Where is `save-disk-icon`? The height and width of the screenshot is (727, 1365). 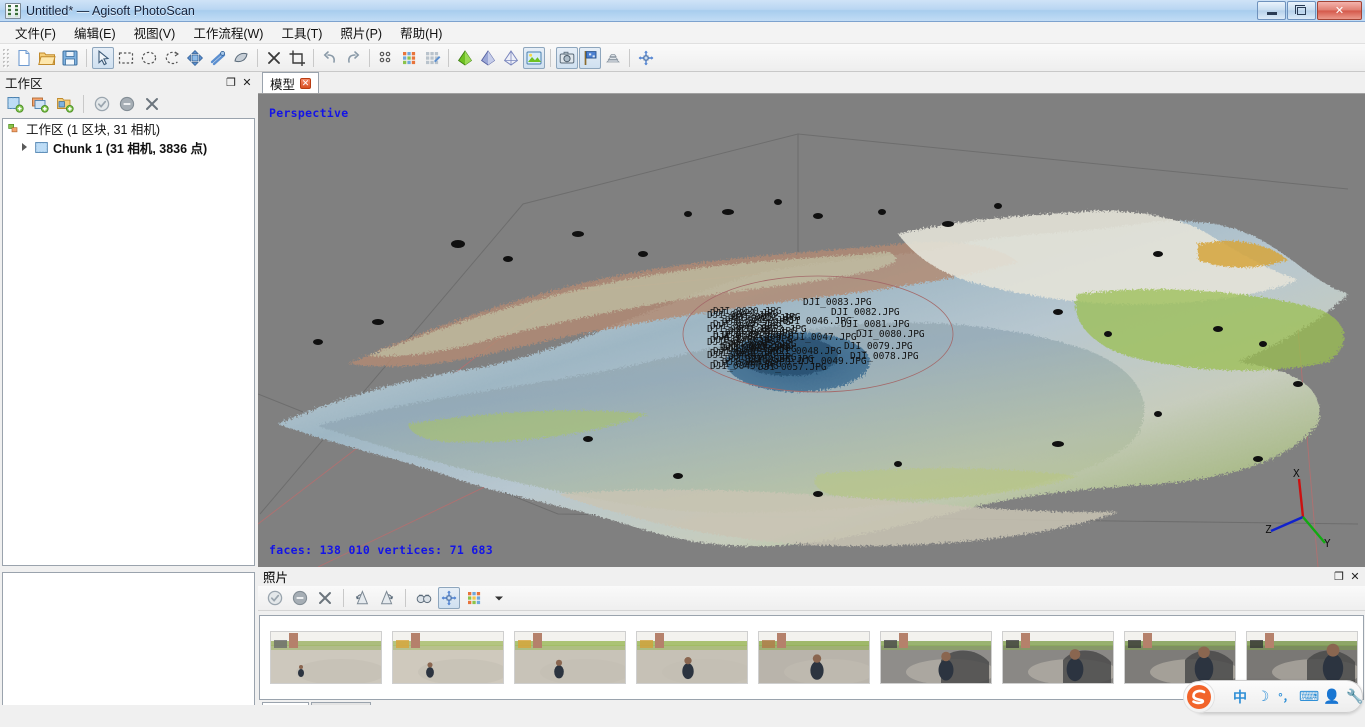 save-disk-icon is located at coordinates (70, 58).